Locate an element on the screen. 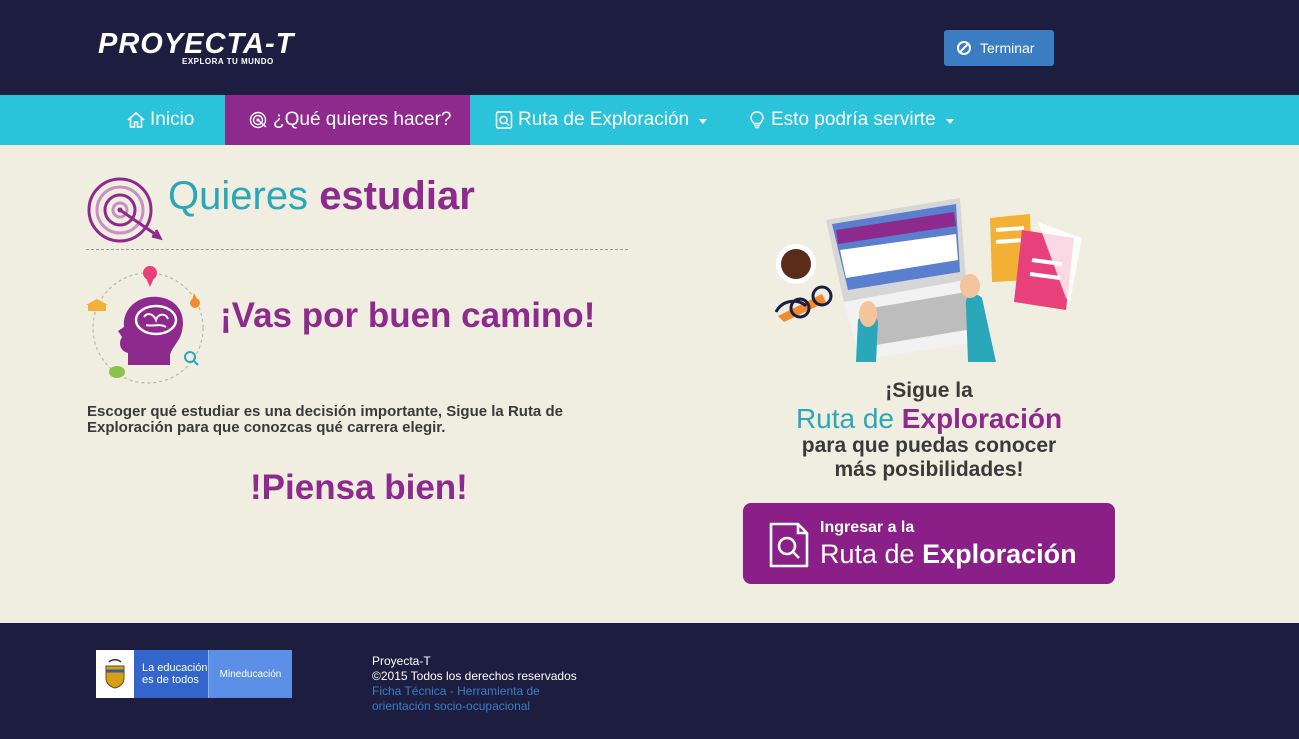 This screenshot has height=739, width=1299. footer-copyright: ©2015 Todos los derechos reservados is located at coordinates (474, 676).